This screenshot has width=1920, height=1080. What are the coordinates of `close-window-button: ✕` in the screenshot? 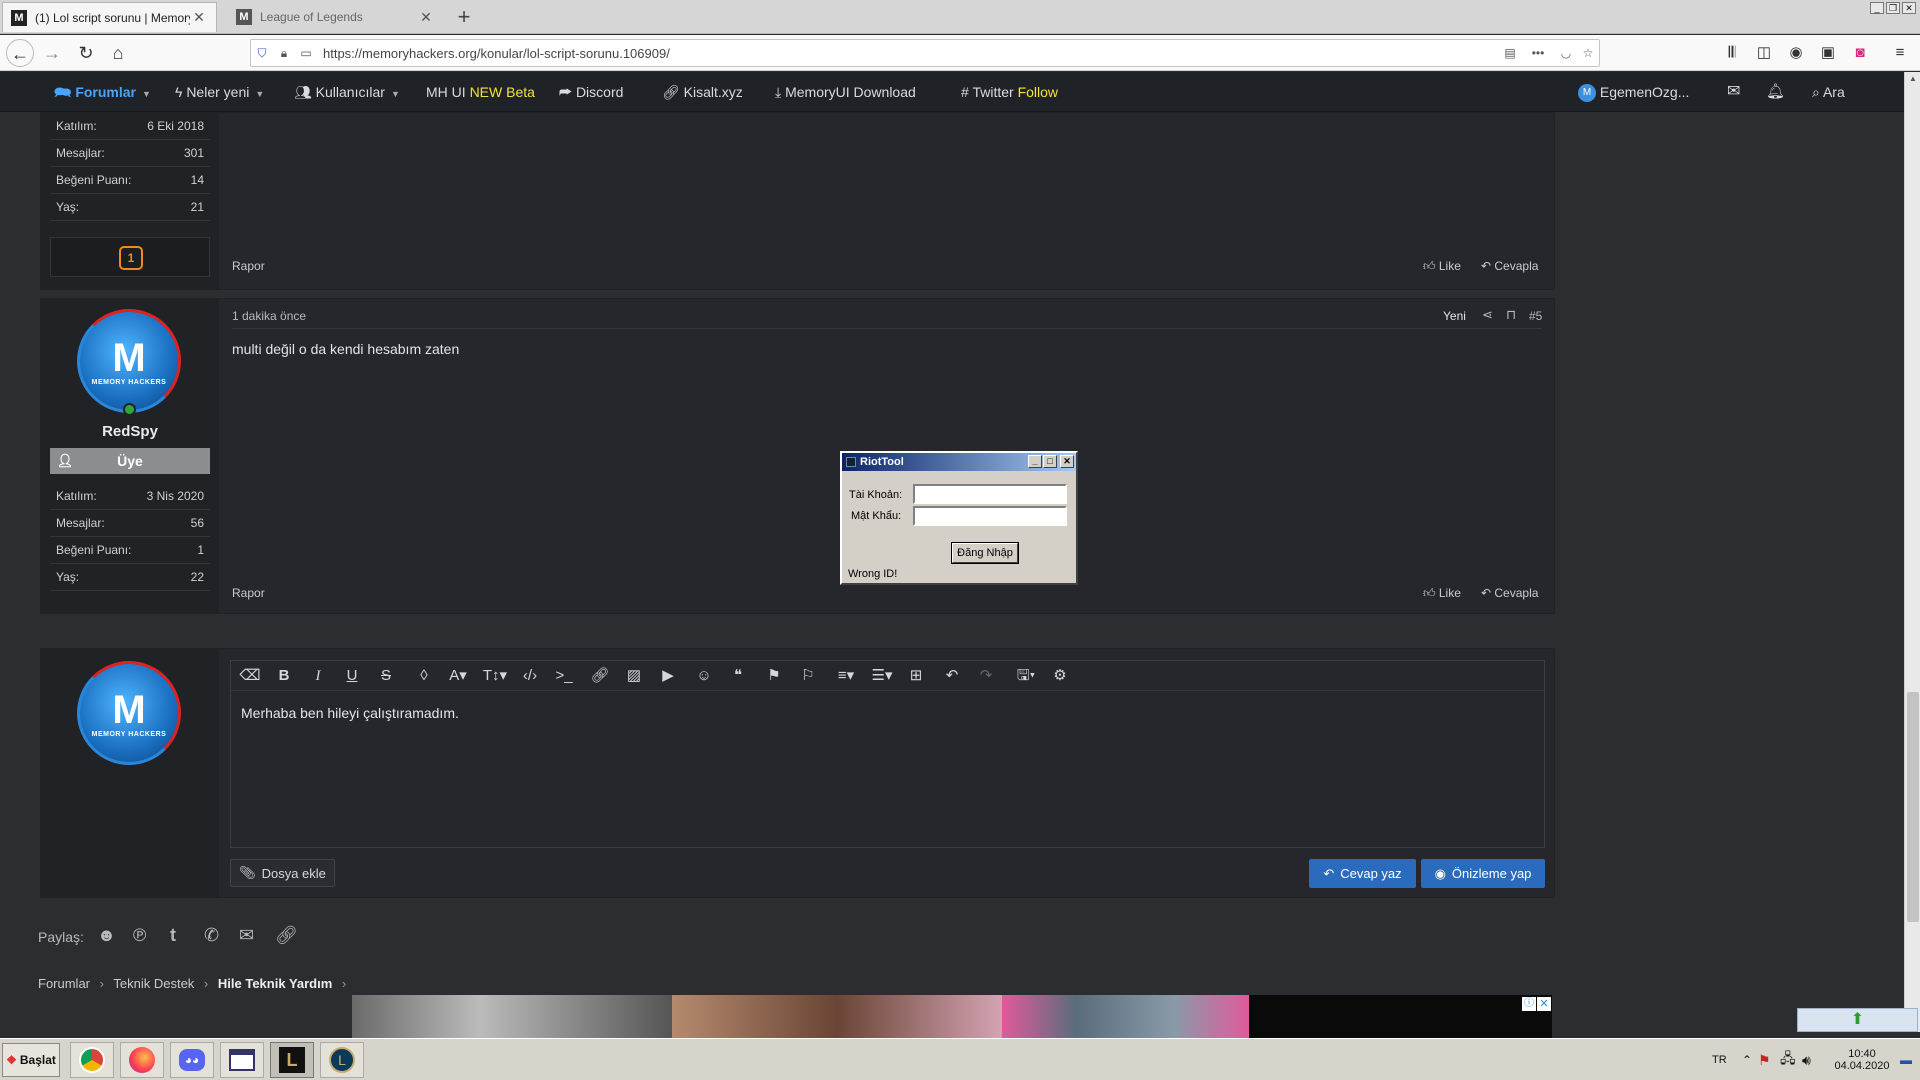 It's located at (1909, 8).